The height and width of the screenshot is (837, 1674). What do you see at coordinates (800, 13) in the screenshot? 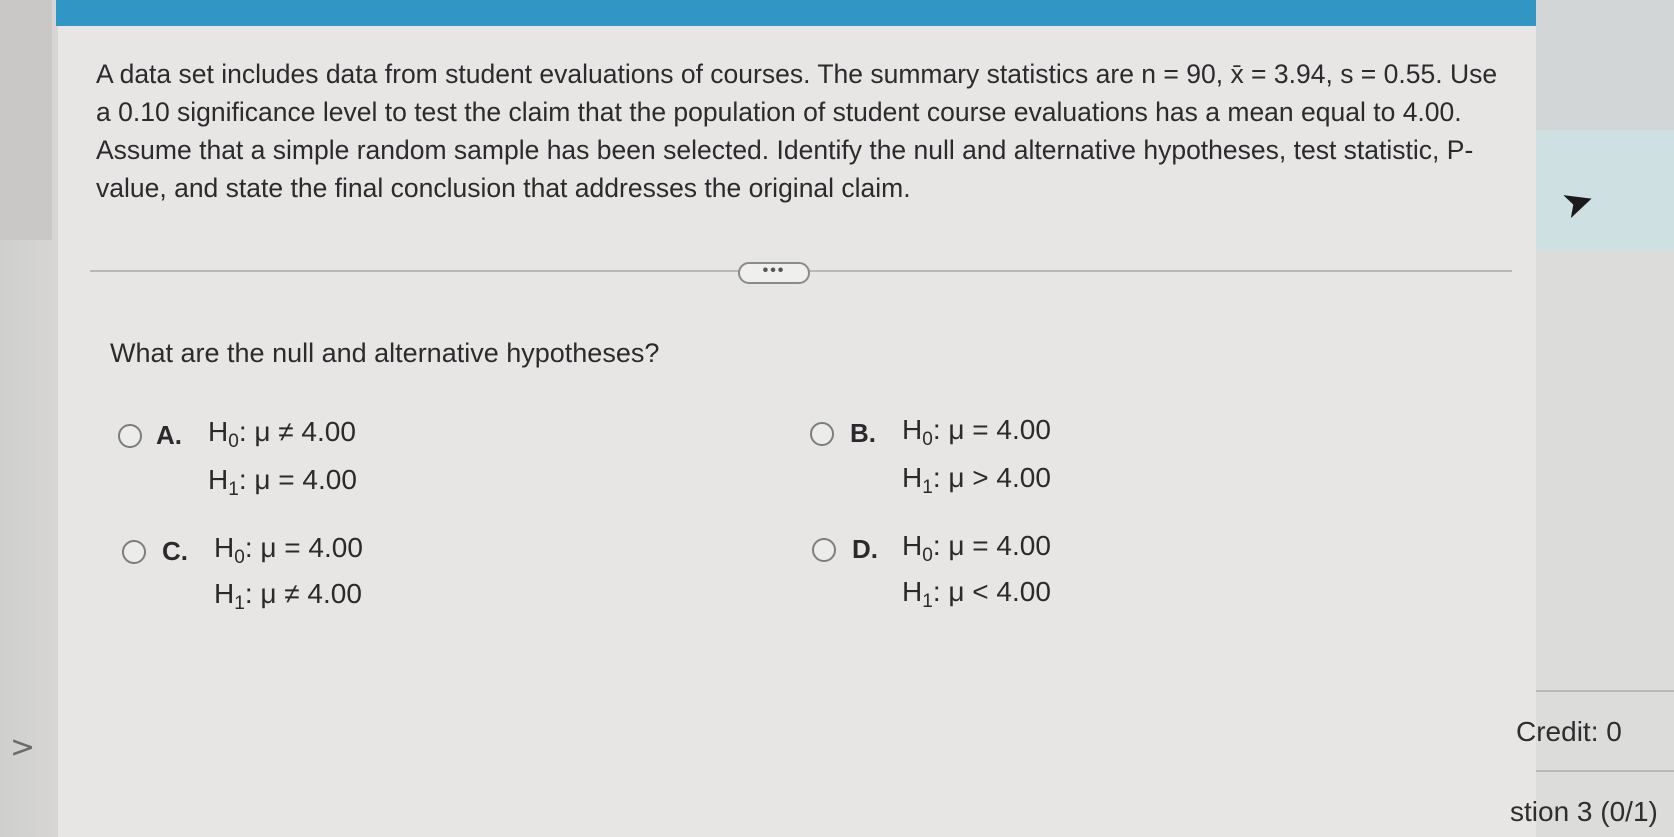
I see `header-bar` at bounding box center [800, 13].